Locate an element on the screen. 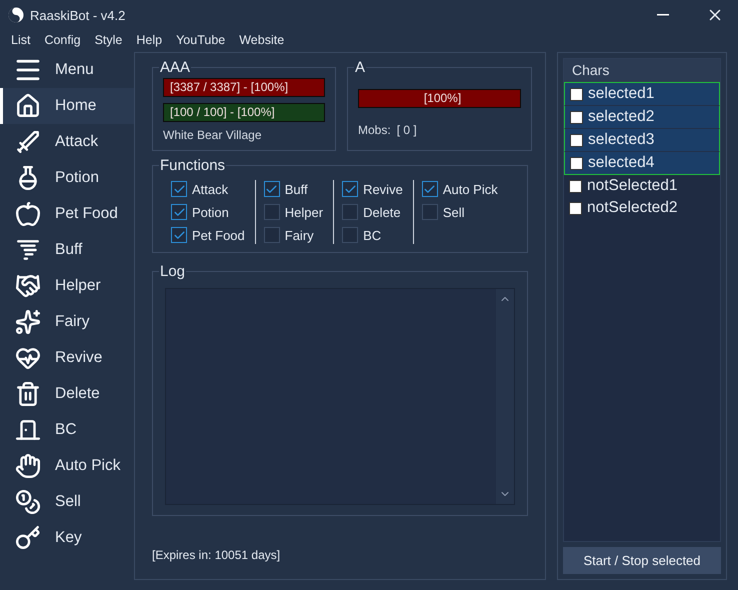  menubar-entry: Website is located at coordinates (262, 40).